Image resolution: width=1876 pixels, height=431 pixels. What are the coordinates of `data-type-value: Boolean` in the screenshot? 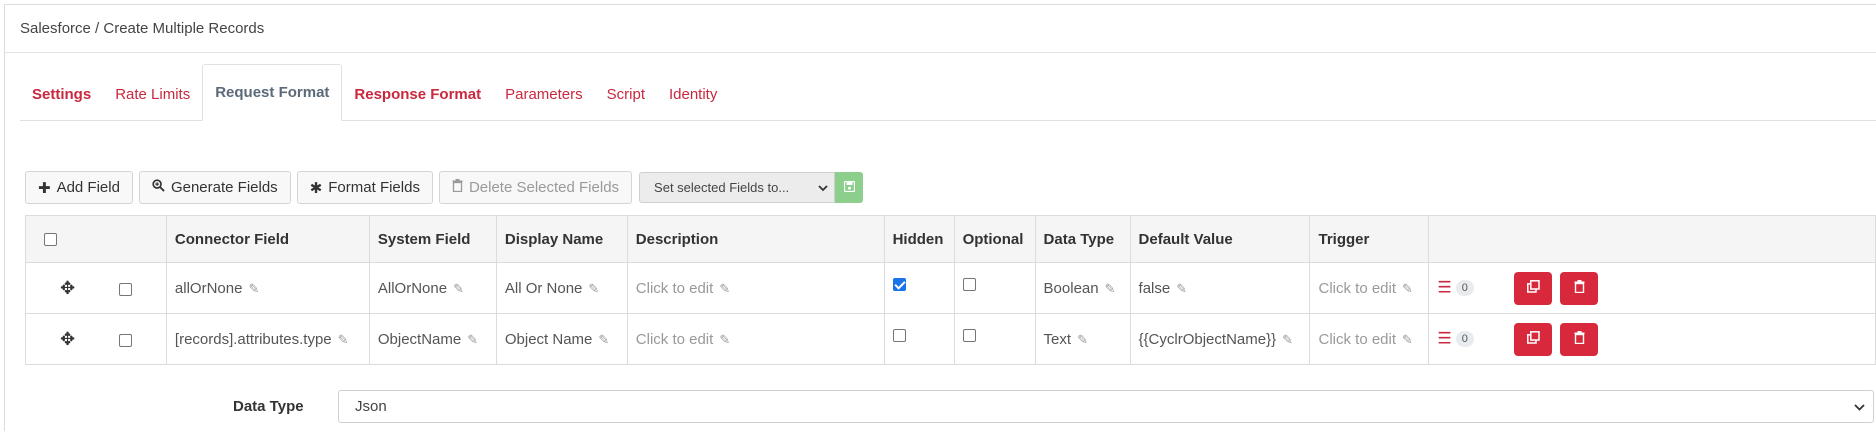 It's located at (1071, 288).